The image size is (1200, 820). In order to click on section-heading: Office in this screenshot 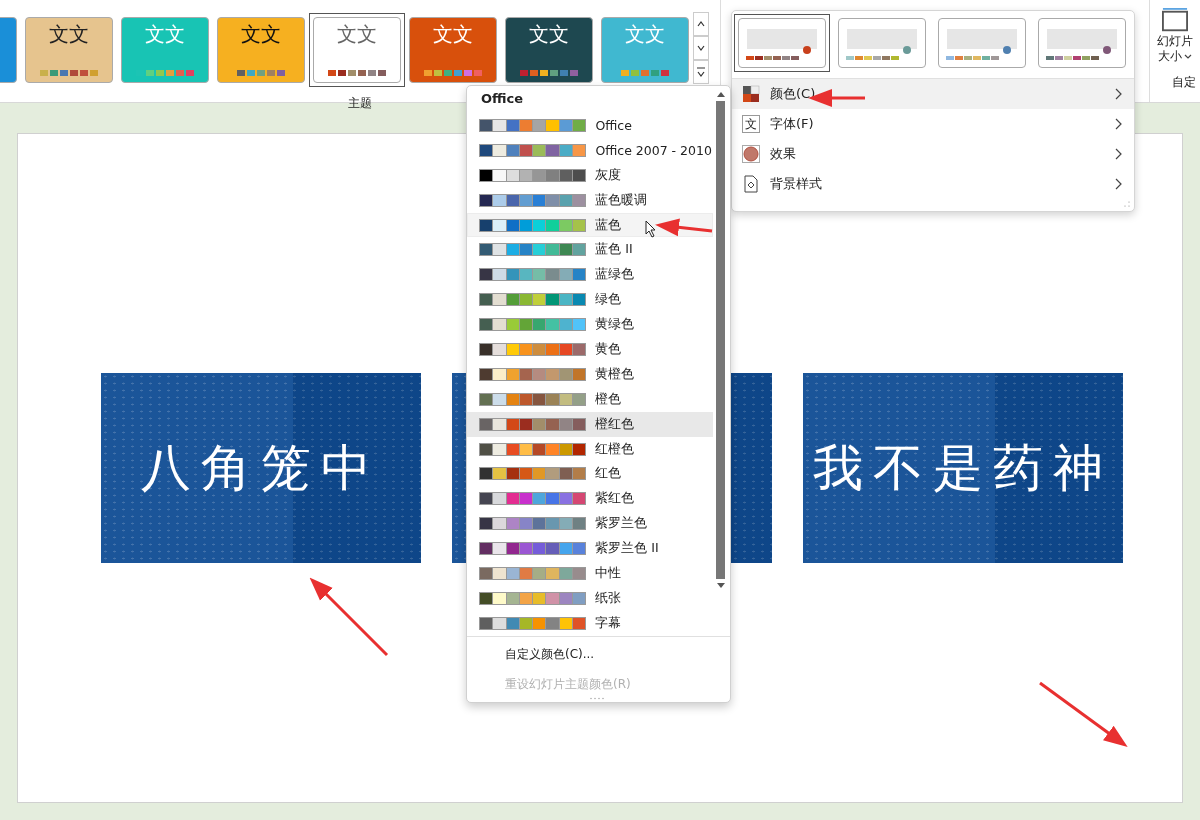, I will do `click(502, 99)`.